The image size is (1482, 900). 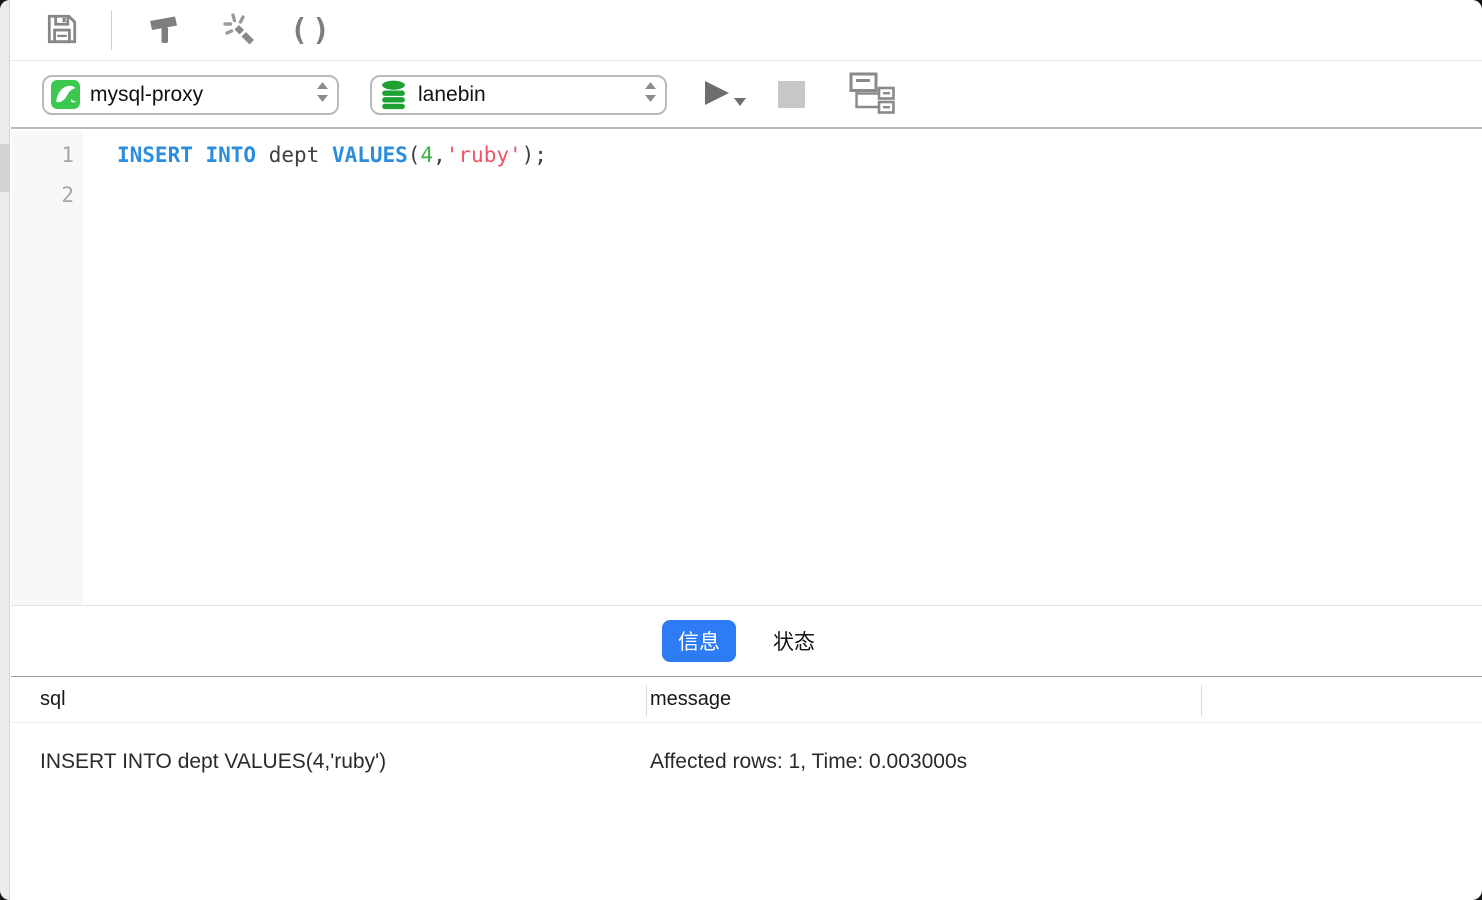 What do you see at coordinates (294, 155) in the screenshot?
I see `sql-identifier: dept` at bounding box center [294, 155].